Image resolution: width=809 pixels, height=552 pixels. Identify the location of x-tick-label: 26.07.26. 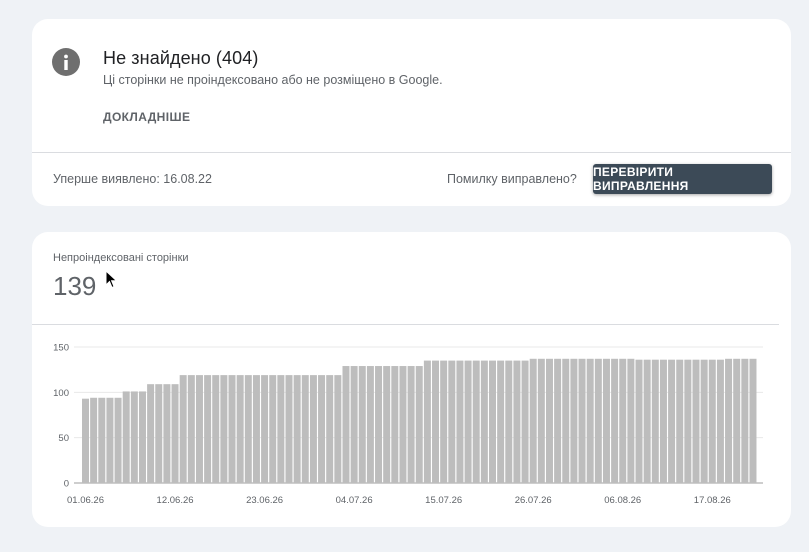
(533, 500).